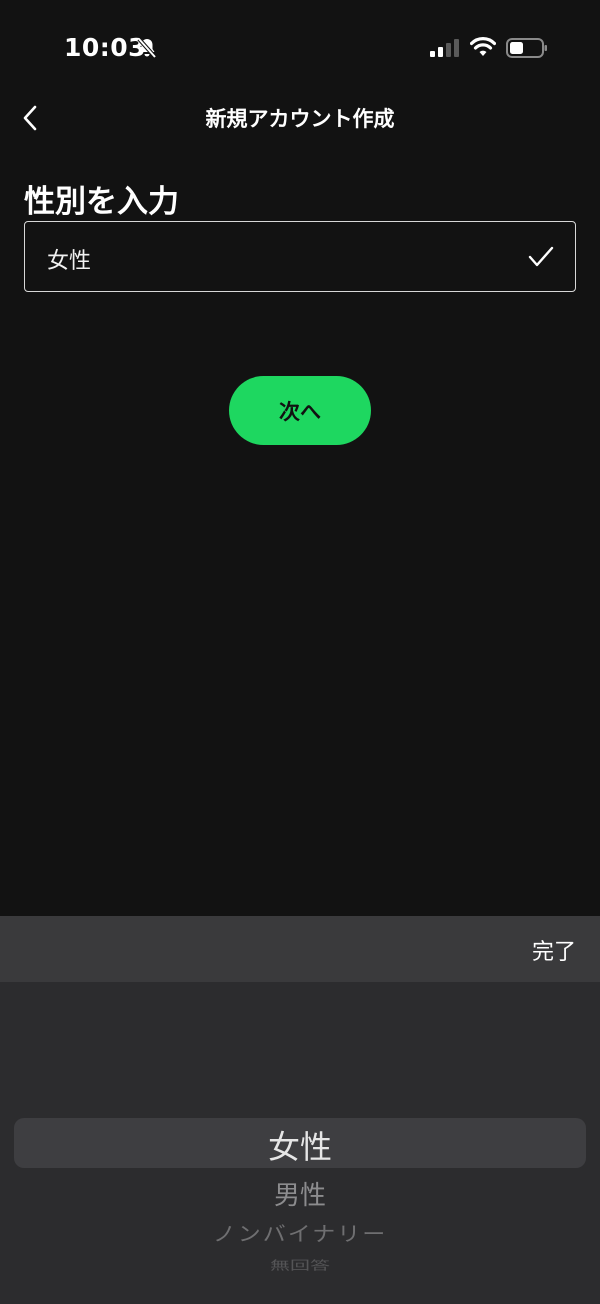 This screenshot has height=1304, width=600. What do you see at coordinates (554, 950) in the screenshot?
I see `done-button: 完了` at bounding box center [554, 950].